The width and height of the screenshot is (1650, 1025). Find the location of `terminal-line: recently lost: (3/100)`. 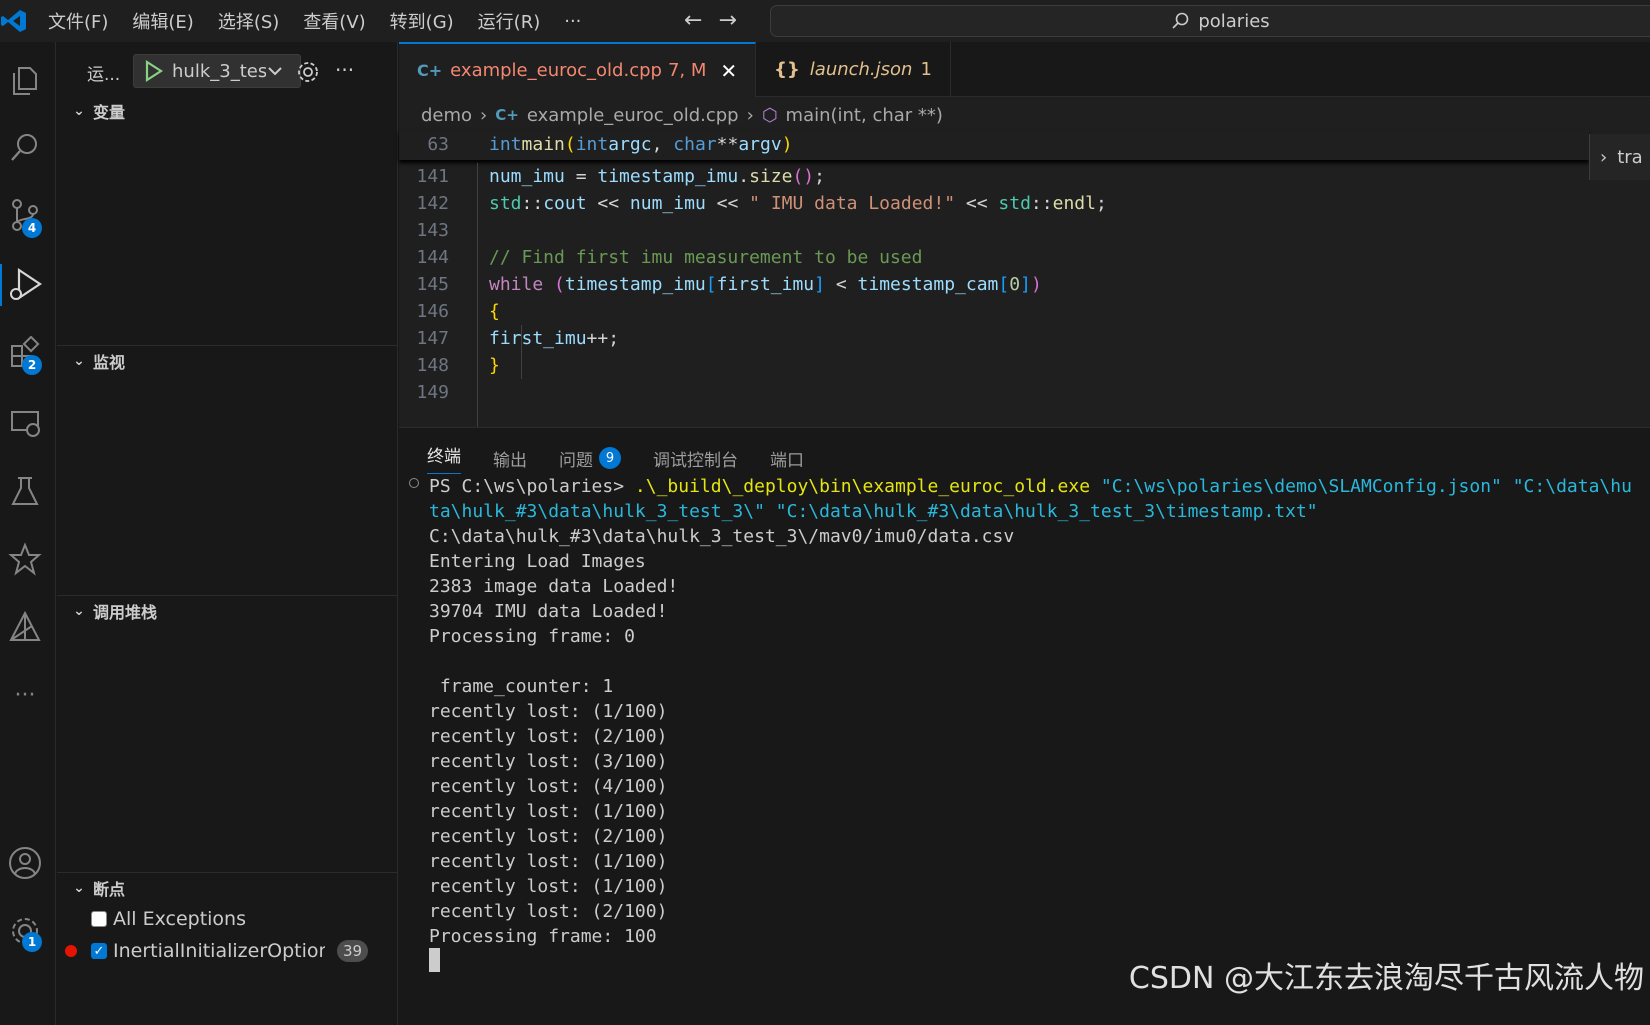

terminal-line: recently lost: (3/100) is located at coordinates (548, 761).